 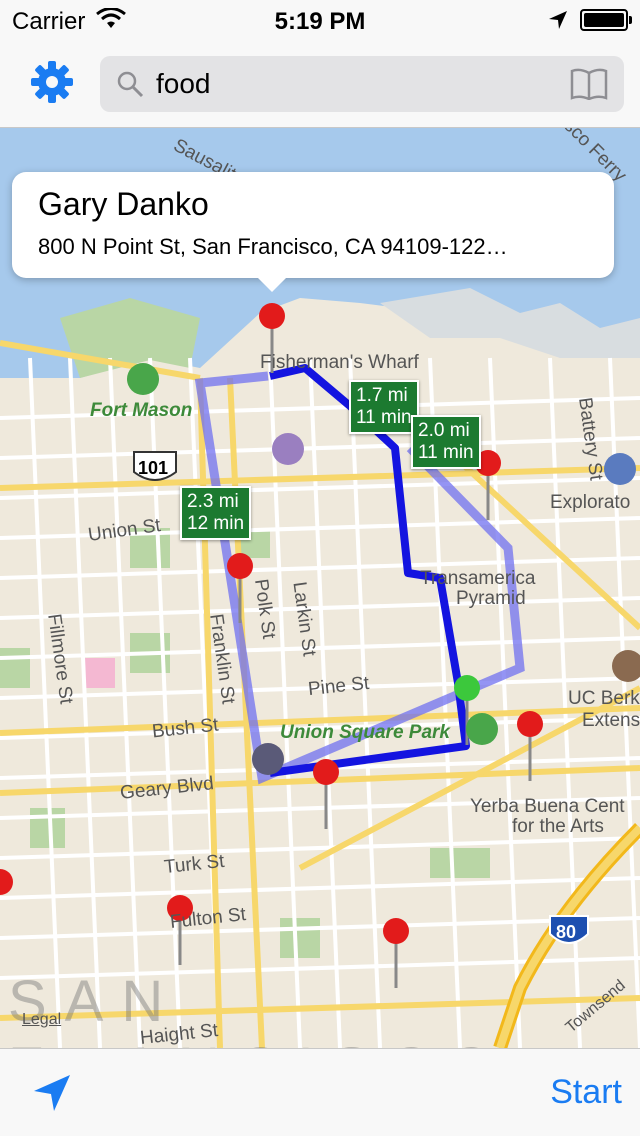 What do you see at coordinates (604, 698) in the screenshot?
I see `label-uc-berkeley: UC Berk` at bounding box center [604, 698].